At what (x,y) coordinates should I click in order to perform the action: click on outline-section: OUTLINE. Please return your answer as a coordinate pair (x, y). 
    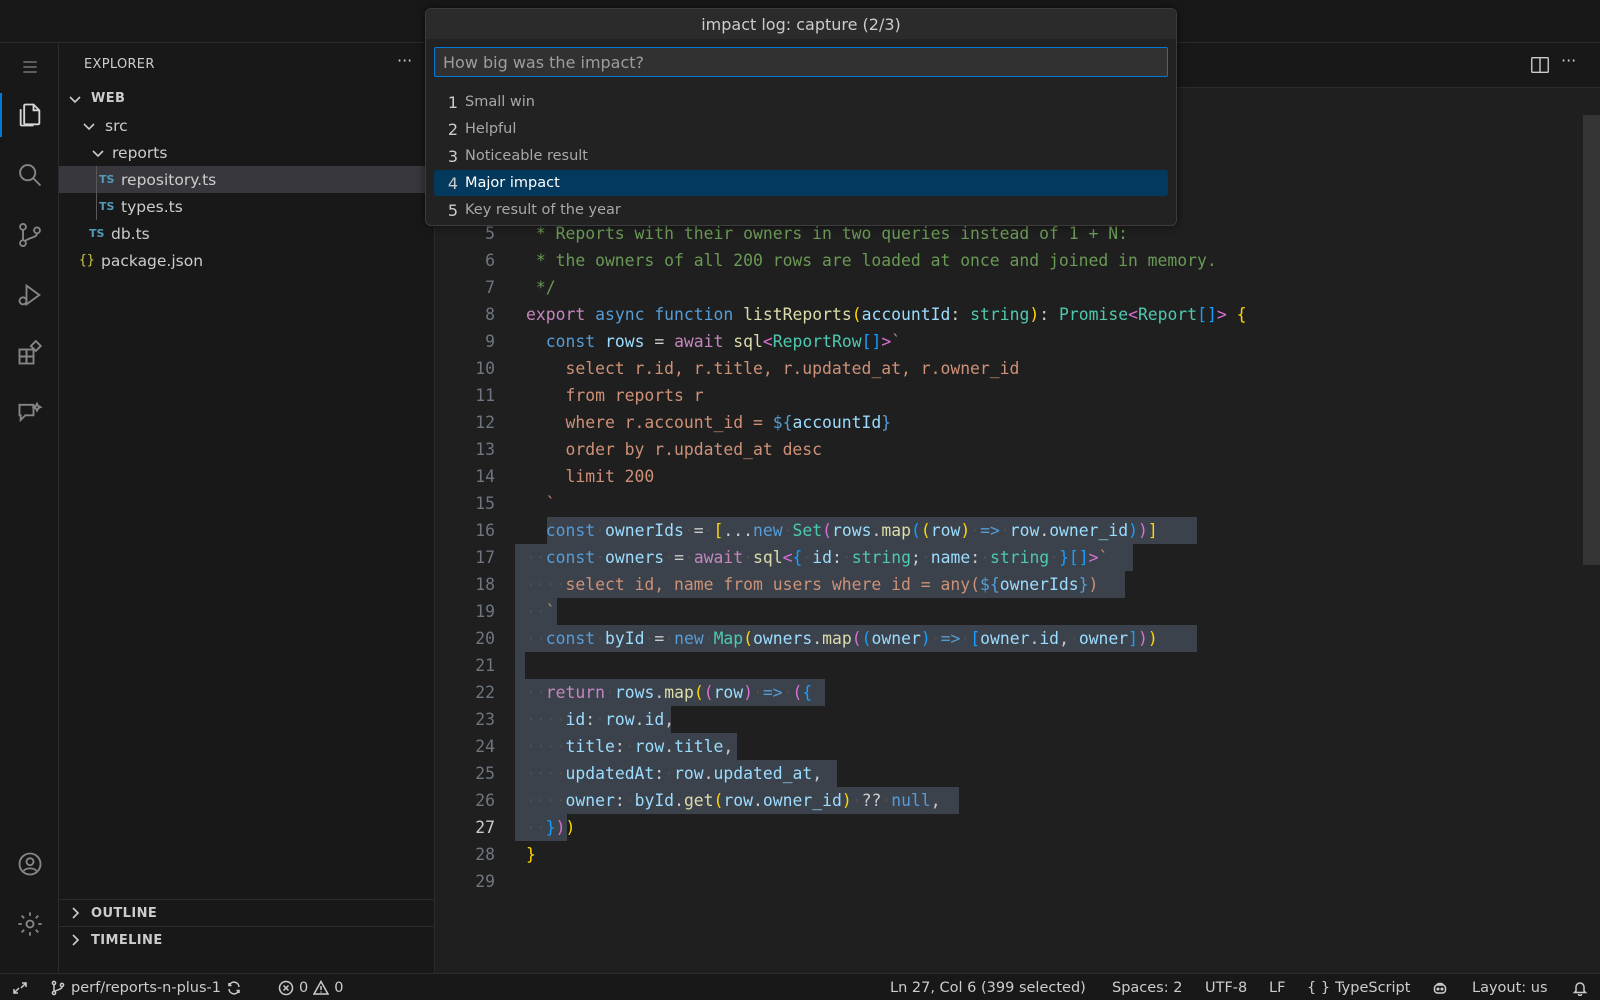
    Looking at the image, I should click on (247, 912).